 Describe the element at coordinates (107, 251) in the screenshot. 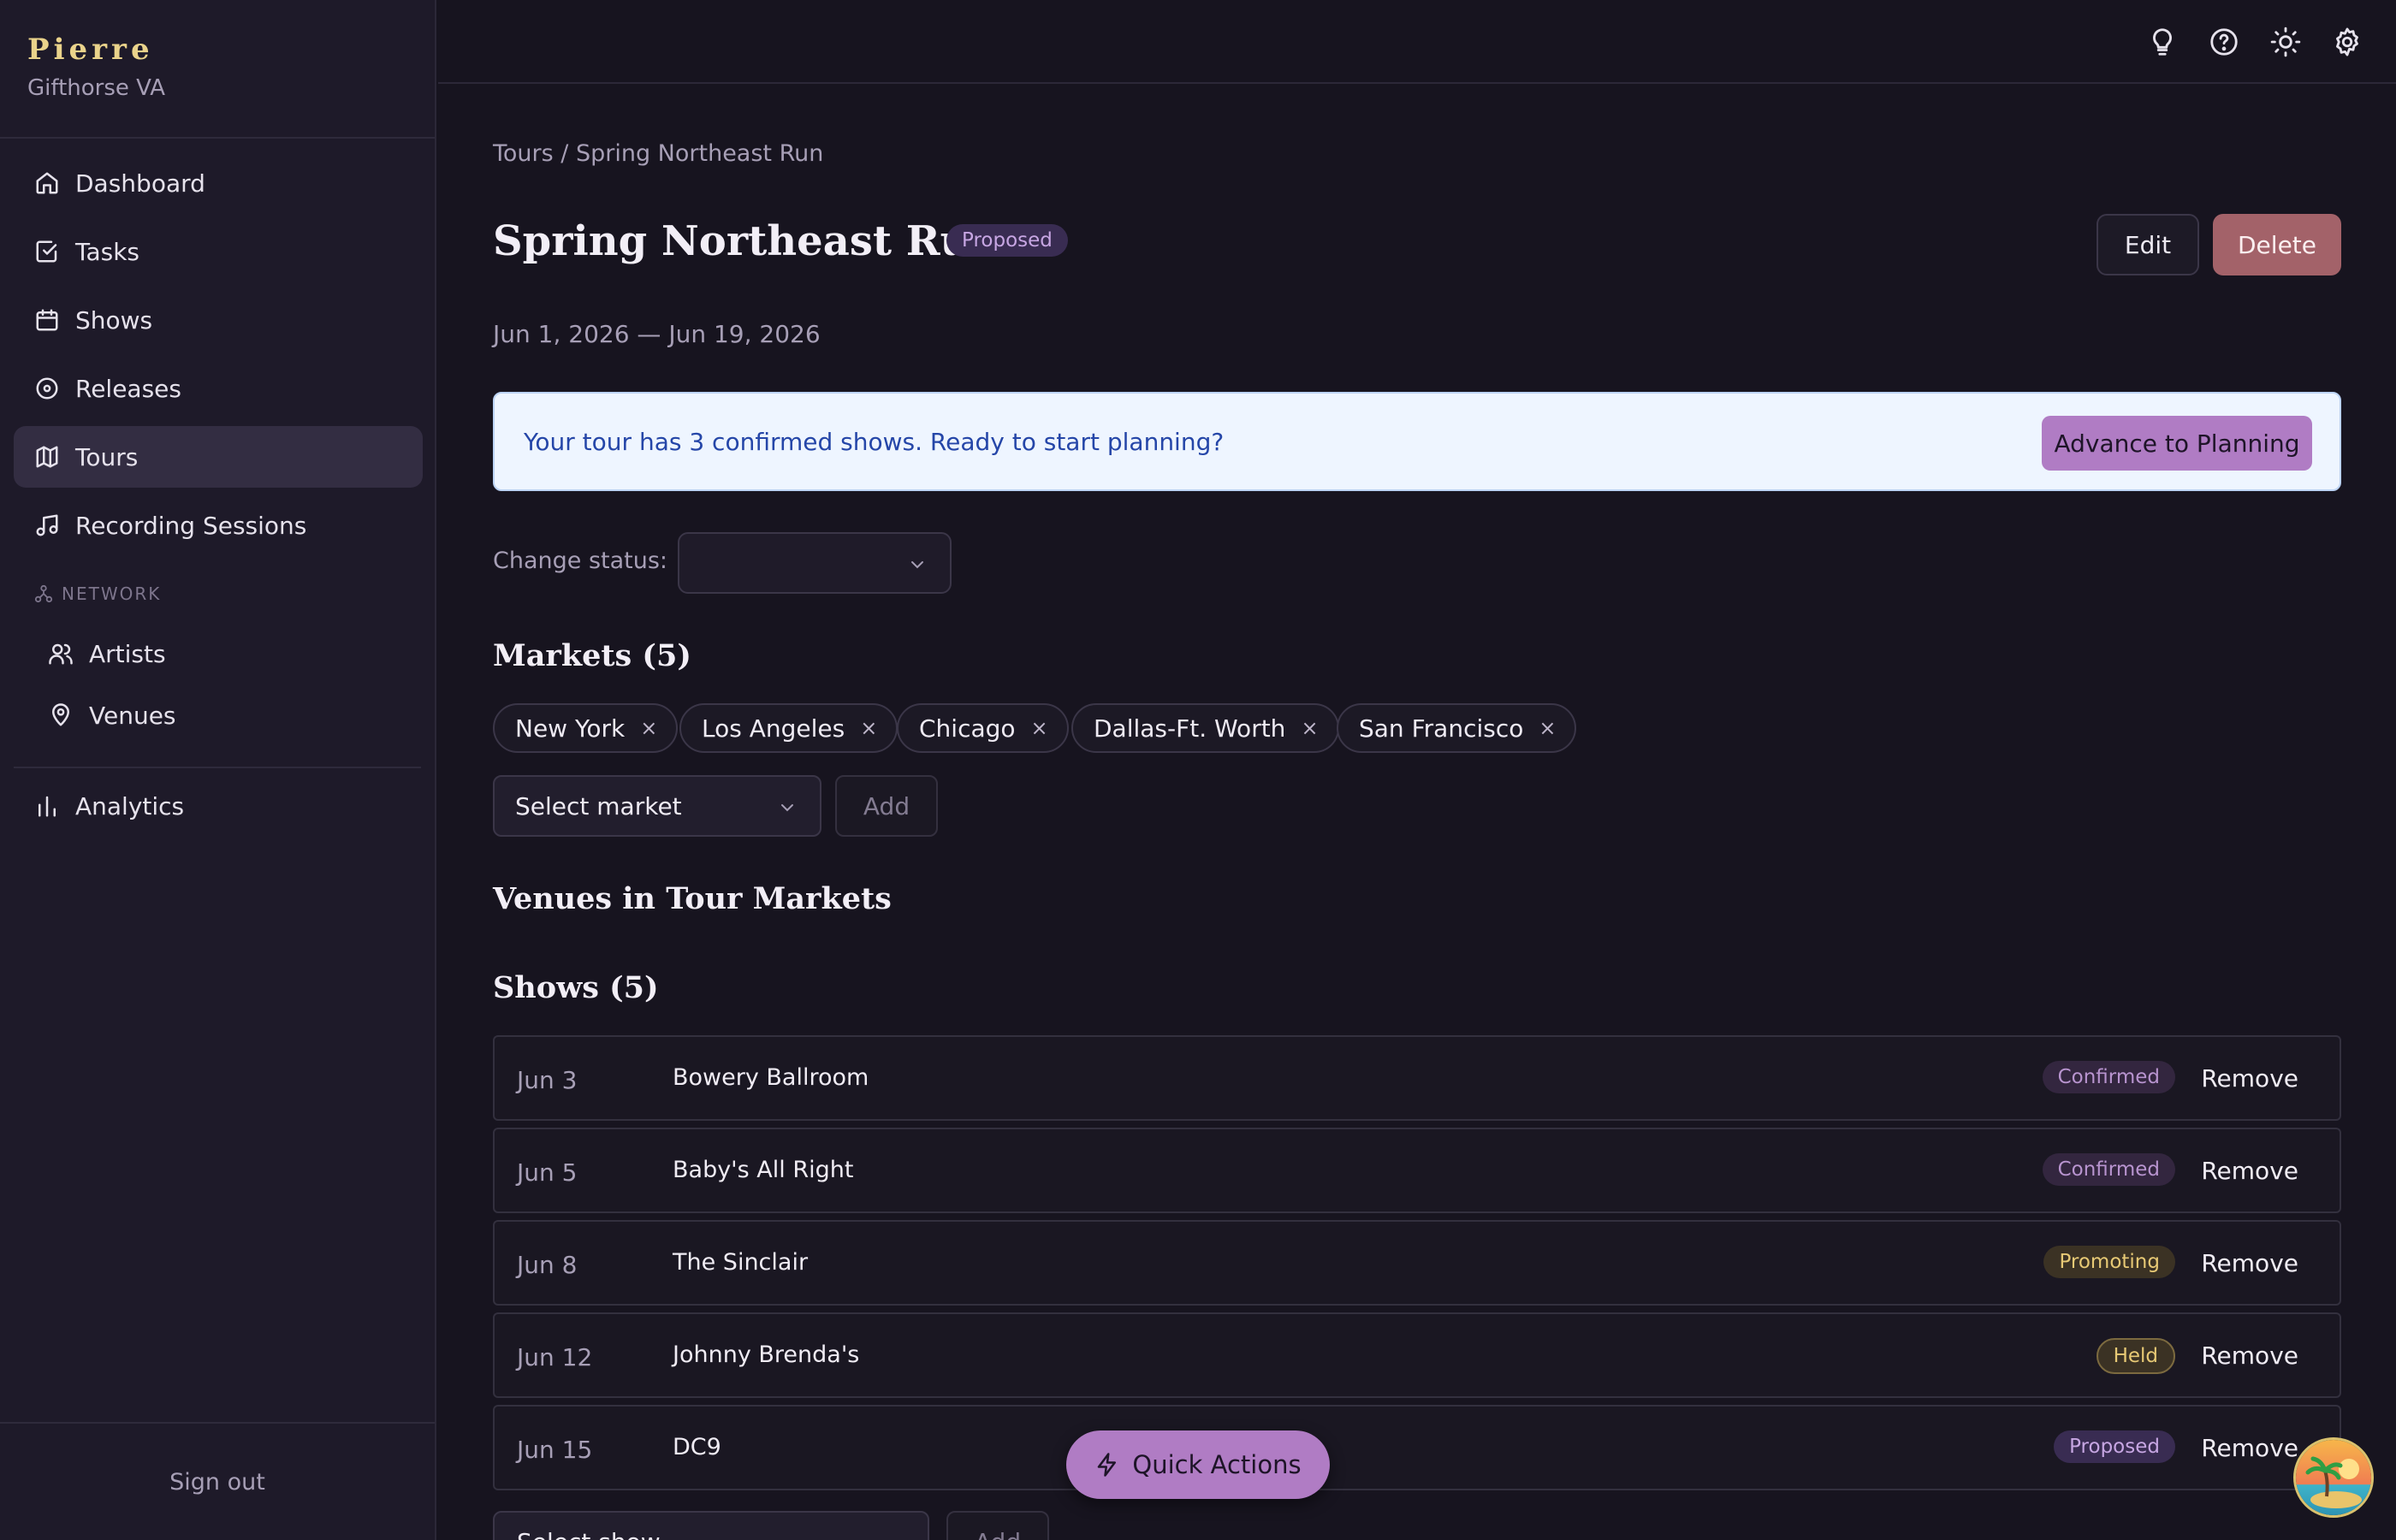

I see `sidebar-item-label: Tasks` at that location.